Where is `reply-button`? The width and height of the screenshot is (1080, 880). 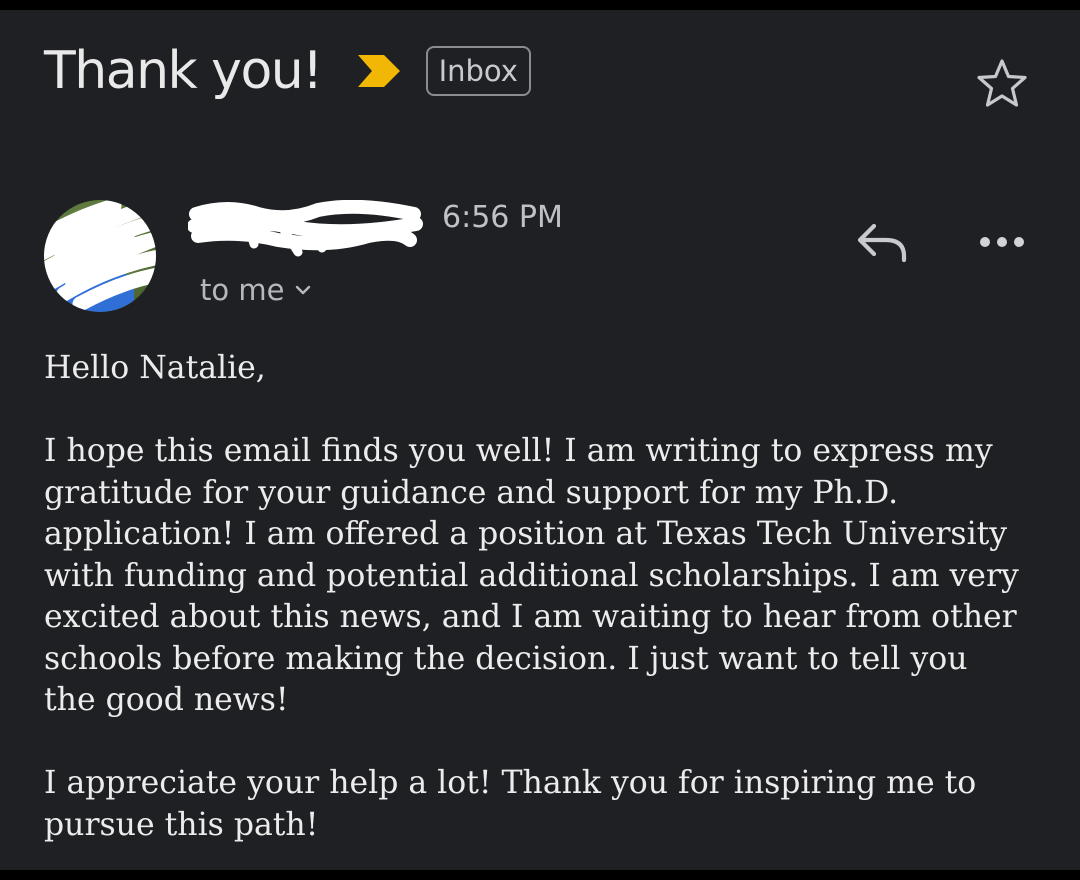 reply-button is located at coordinates (881, 244).